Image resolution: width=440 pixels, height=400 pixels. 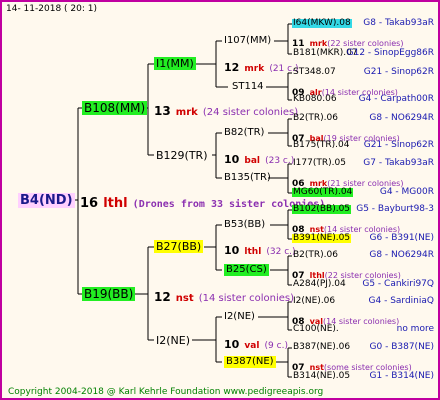 I want to click on gen3-queen: B135(TR), so click(x=247, y=178).